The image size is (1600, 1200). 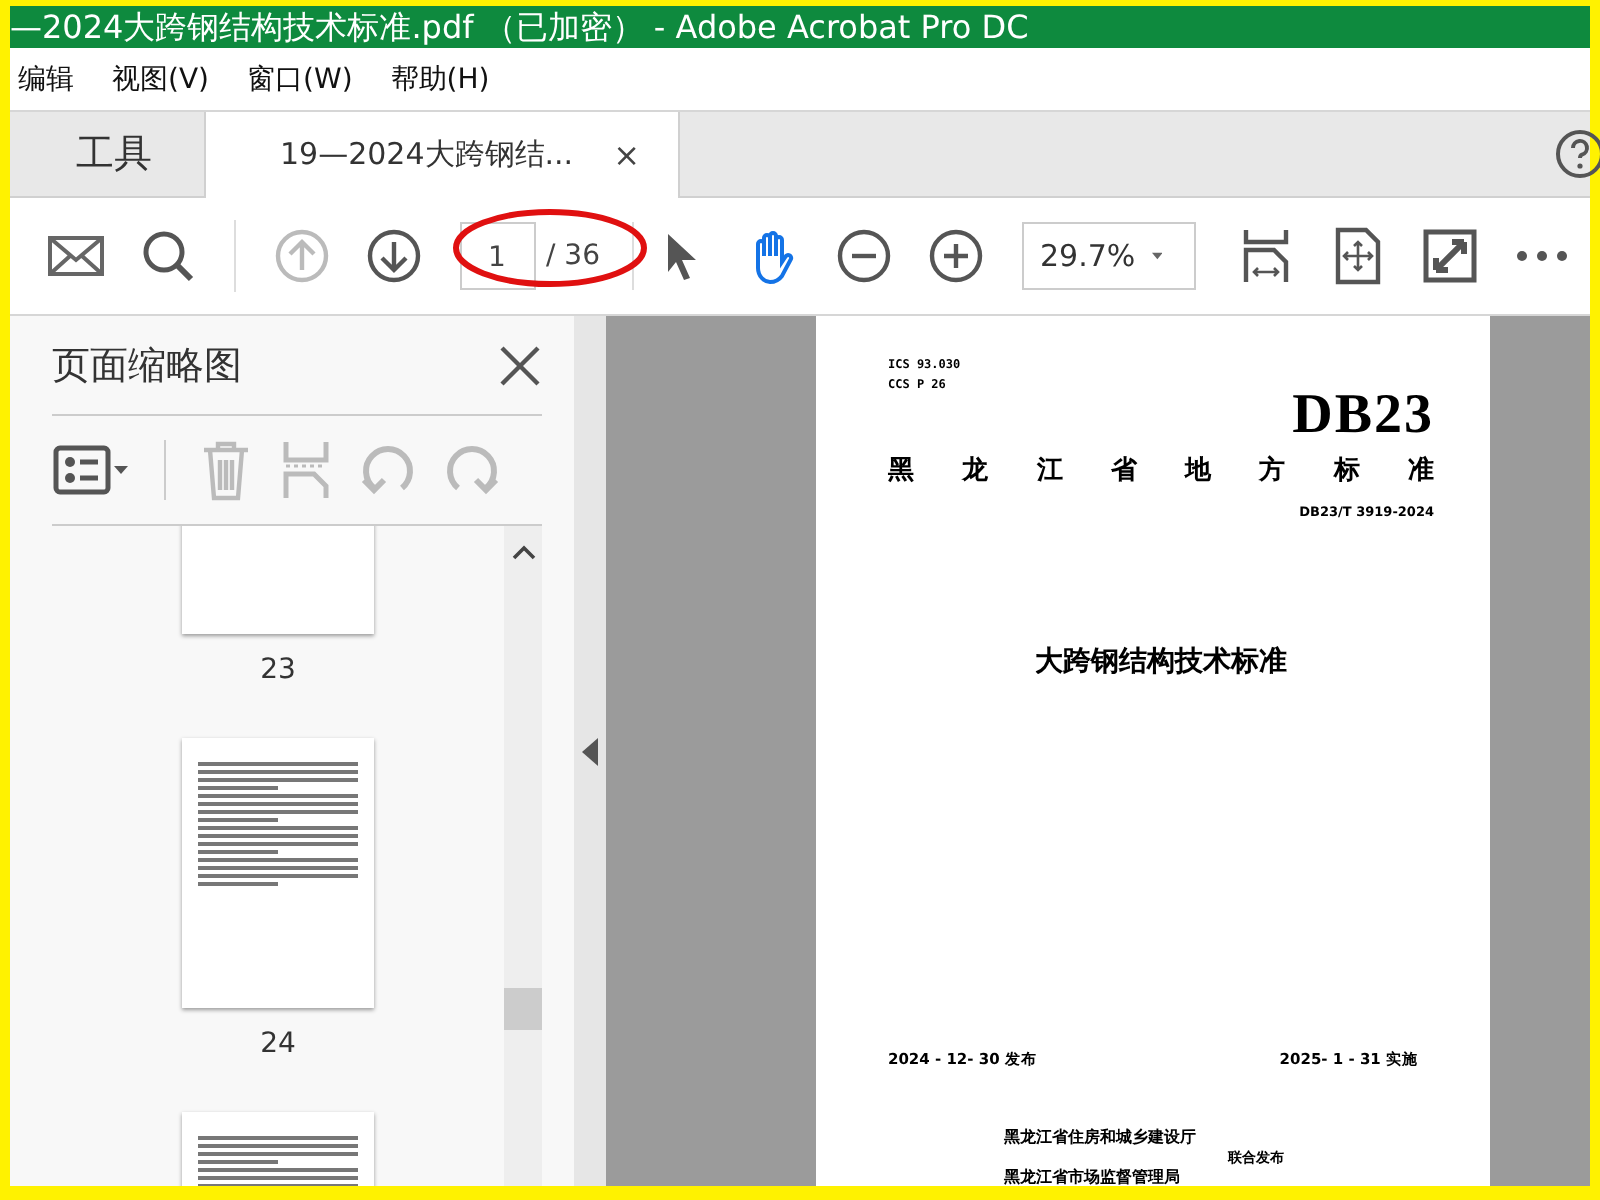 What do you see at coordinates (1108, 256) in the screenshot?
I see `zoom-dropdown: 29.7%` at bounding box center [1108, 256].